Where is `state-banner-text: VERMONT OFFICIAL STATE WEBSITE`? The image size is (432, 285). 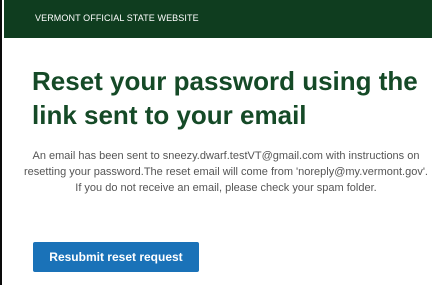 state-banner-text: VERMONT OFFICIAL STATE WEBSITE is located at coordinates (117, 18).